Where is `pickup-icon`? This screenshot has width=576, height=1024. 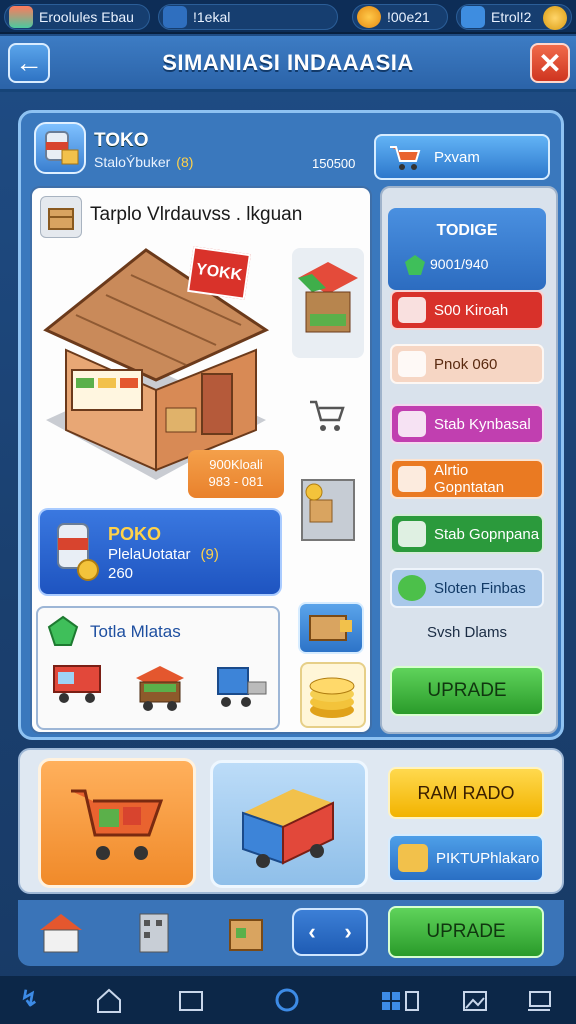
pickup-icon is located at coordinates (413, 858).